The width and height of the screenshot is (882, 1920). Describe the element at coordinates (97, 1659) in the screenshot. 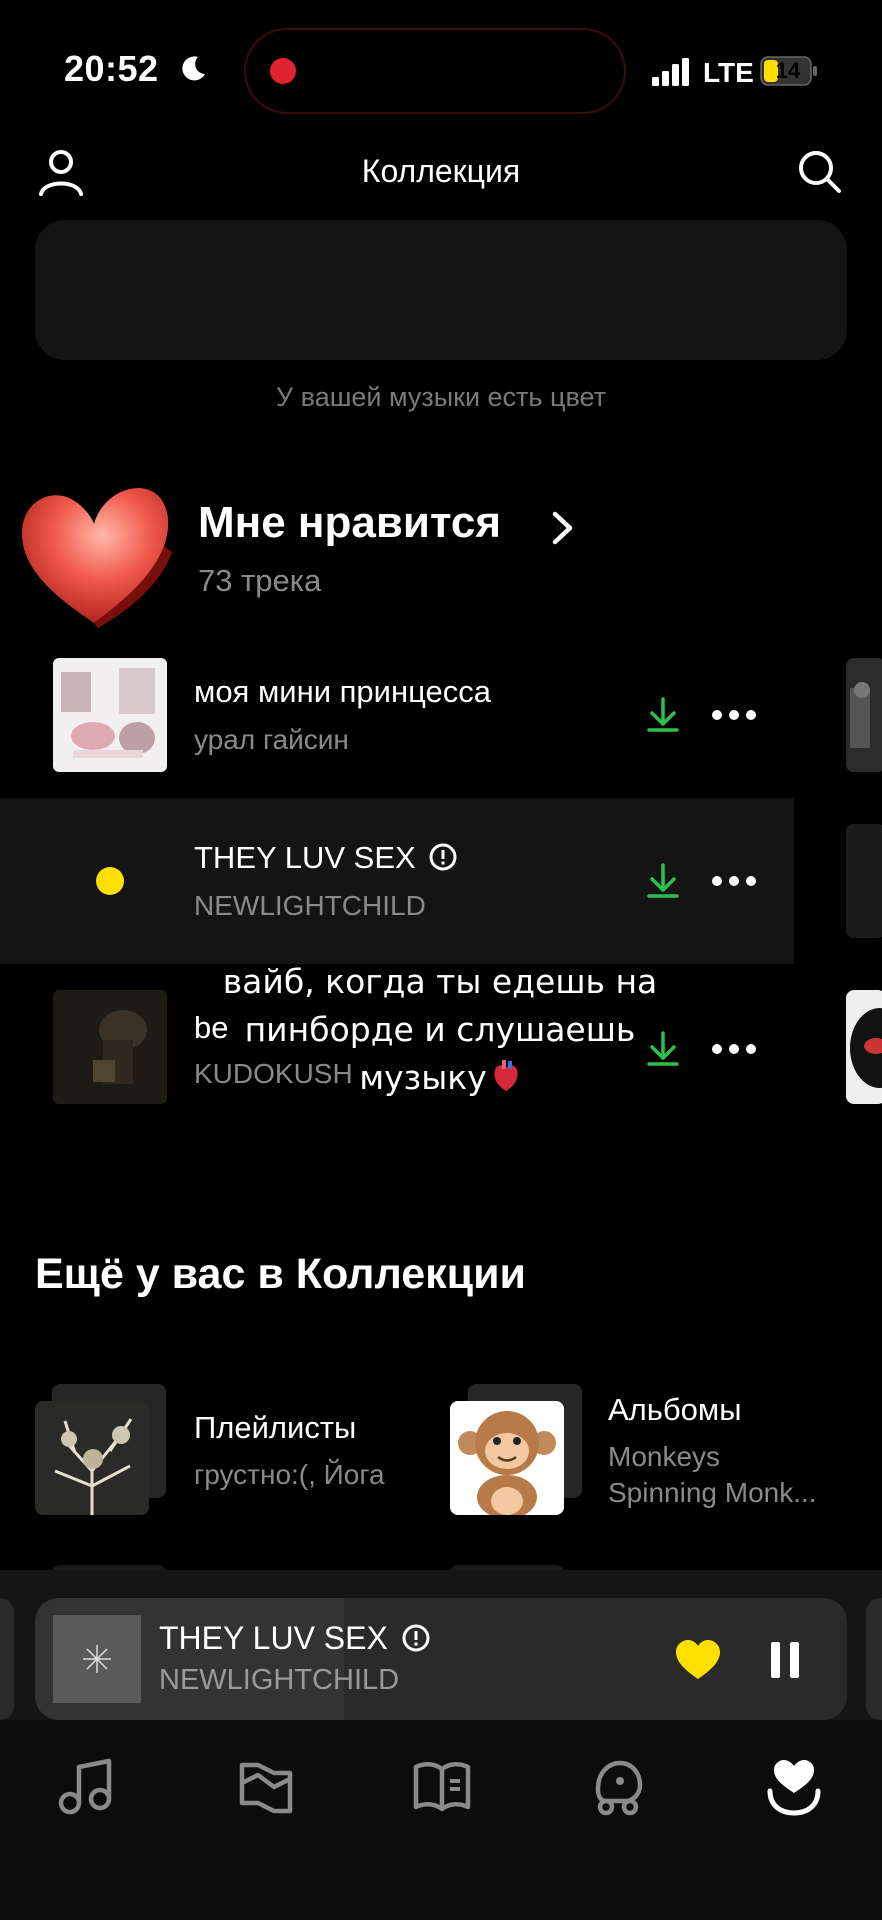

I see `player-cover` at that location.